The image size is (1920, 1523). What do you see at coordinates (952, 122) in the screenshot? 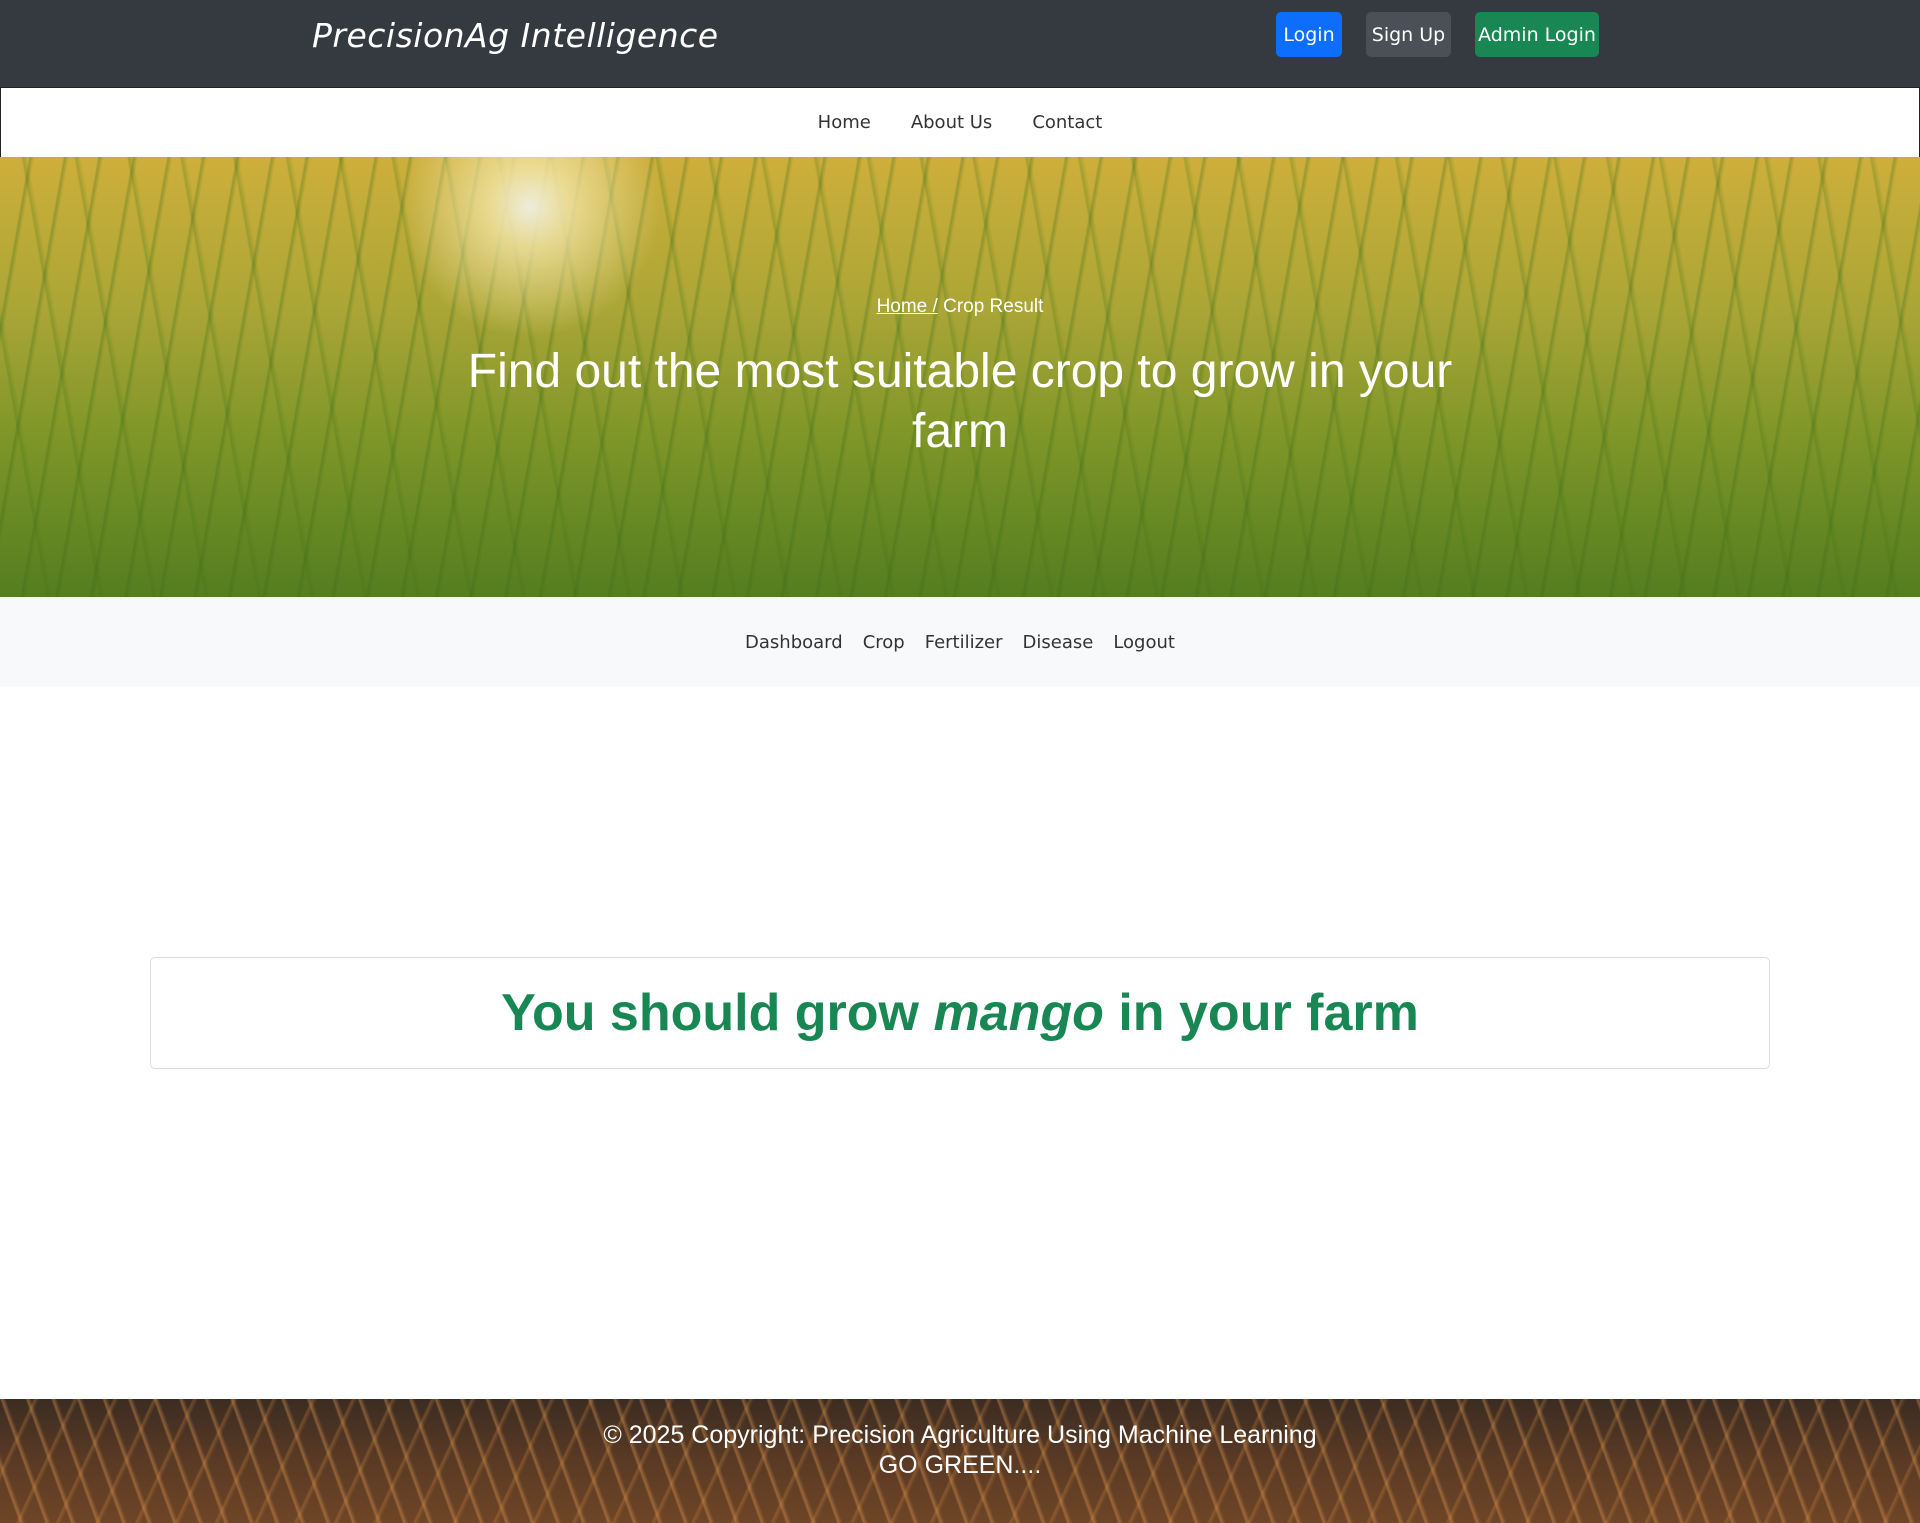
I see `nav-item-about-us: About Us` at bounding box center [952, 122].